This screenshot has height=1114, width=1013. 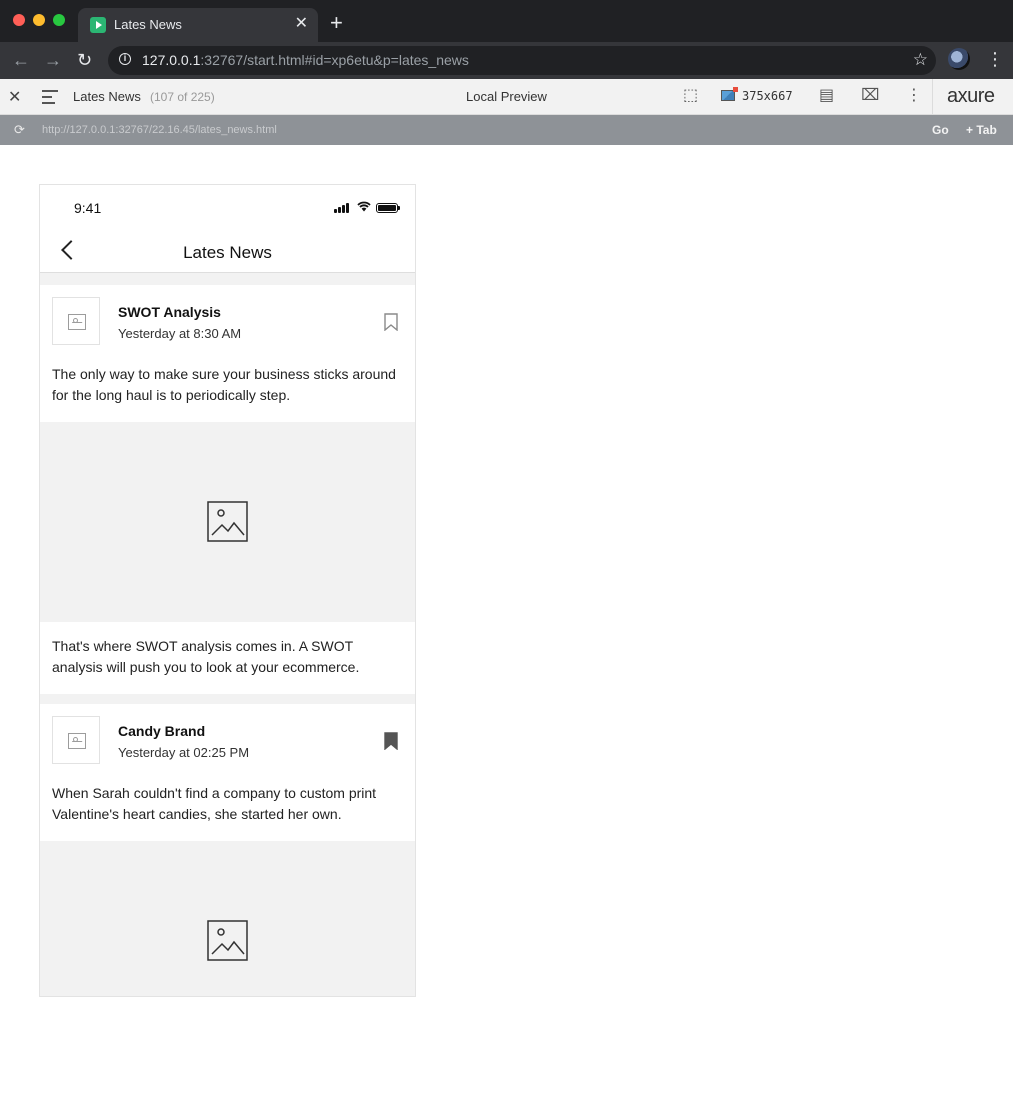 I want to click on wifi-icon, so click(x=364, y=207).